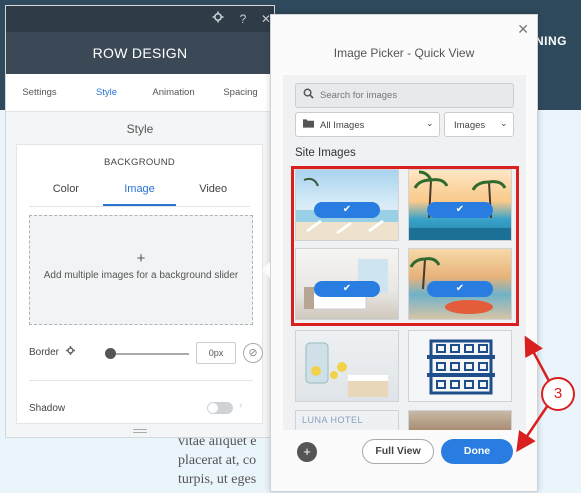 This screenshot has height=493, width=581. I want to click on arrow-to-done, so click(533, 428).